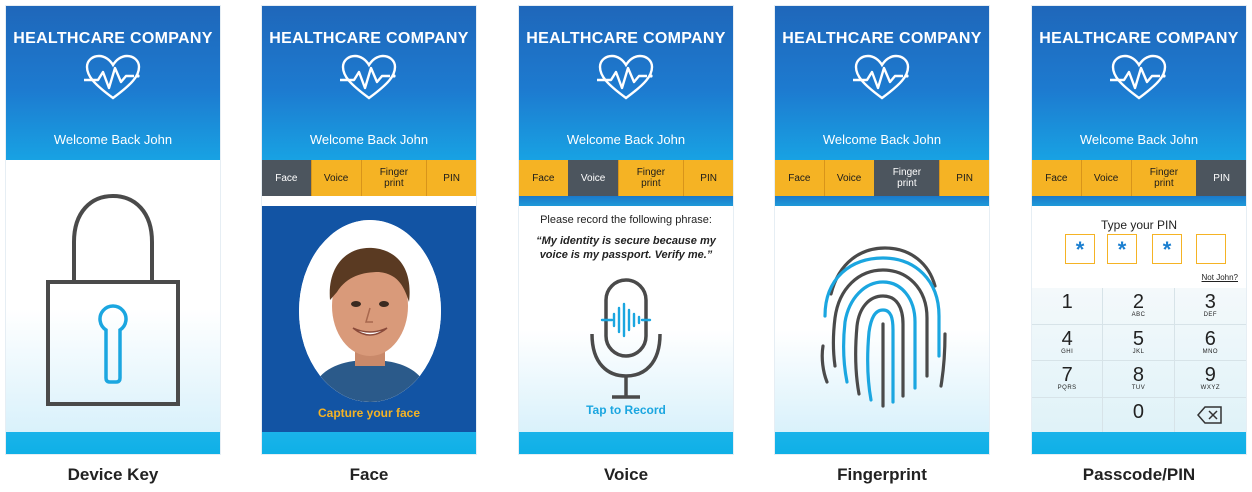 The width and height of the screenshot is (1252, 492). Describe the element at coordinates (882, 474) in the screenshot. I see `caption-fingerprint: Fingerprint` at that location.